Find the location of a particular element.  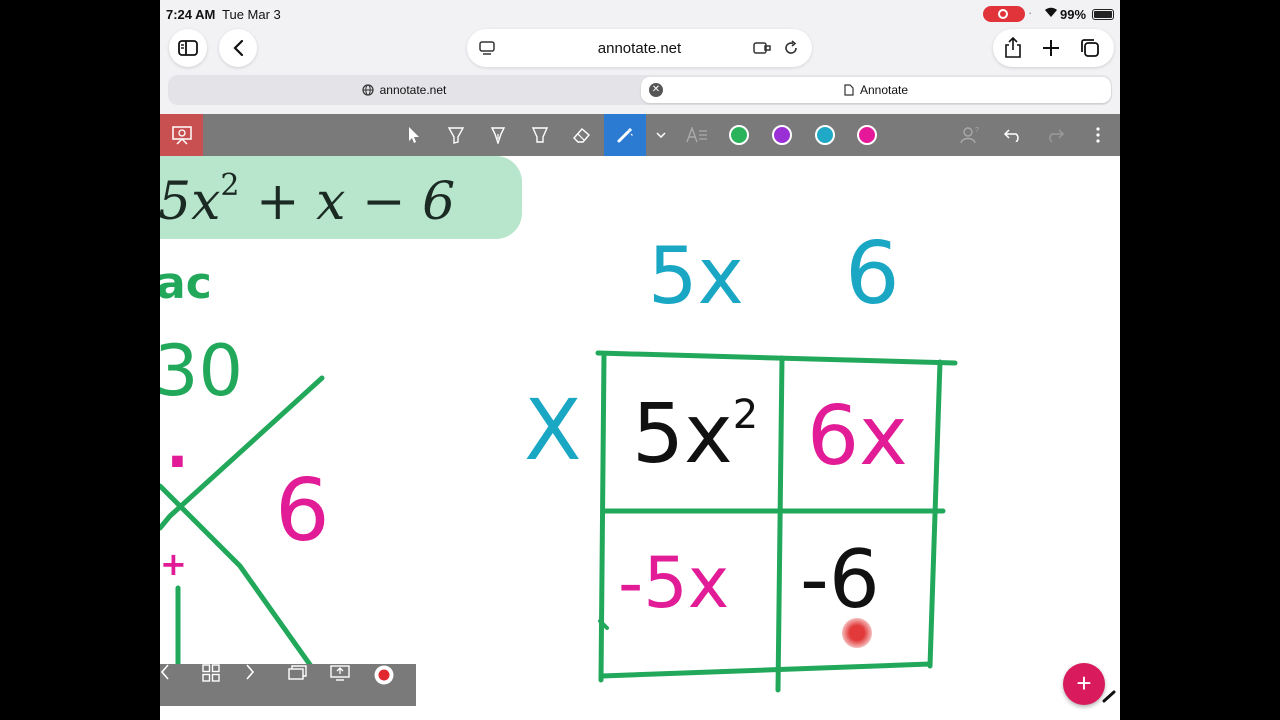

presentation-button is located at coordinates (181, 135).